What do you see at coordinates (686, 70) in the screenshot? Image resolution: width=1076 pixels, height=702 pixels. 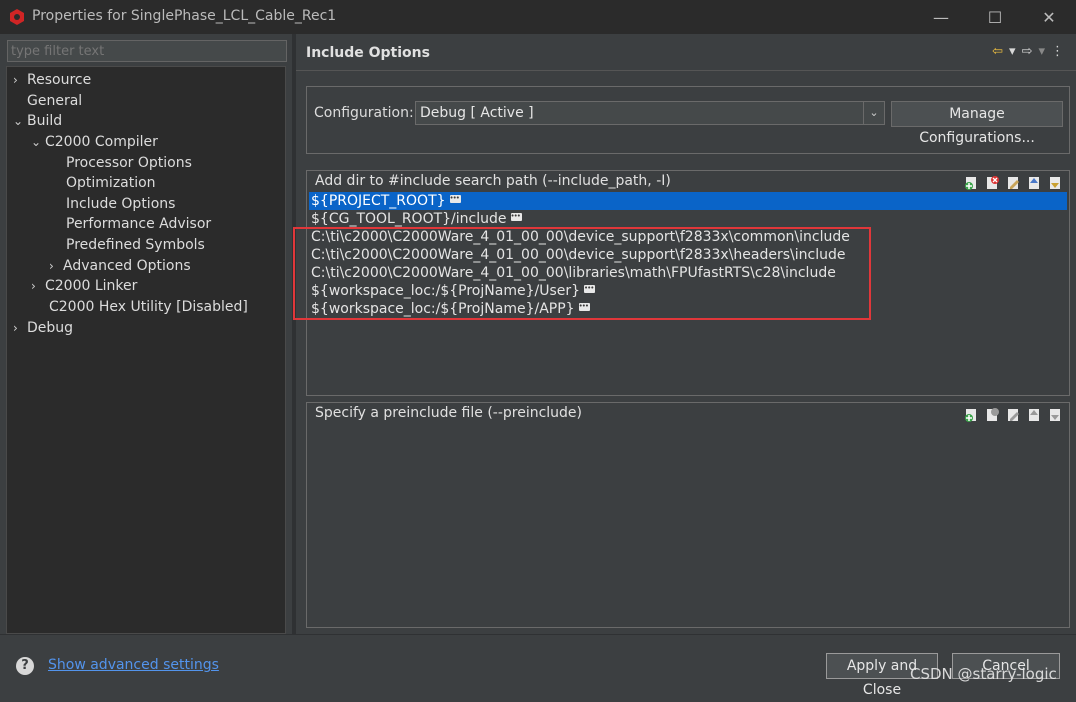 I see `header-separator` at bounding box center [686, 70].